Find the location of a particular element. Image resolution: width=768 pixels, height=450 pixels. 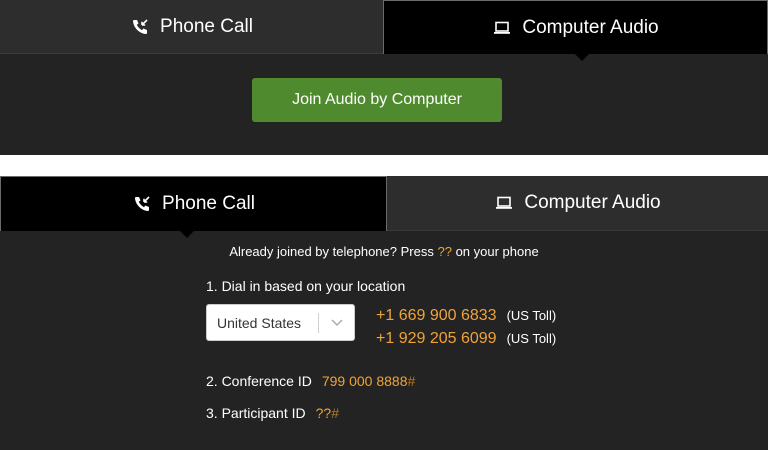

already-joined-code: ?? is located at coordinates (444, 251).